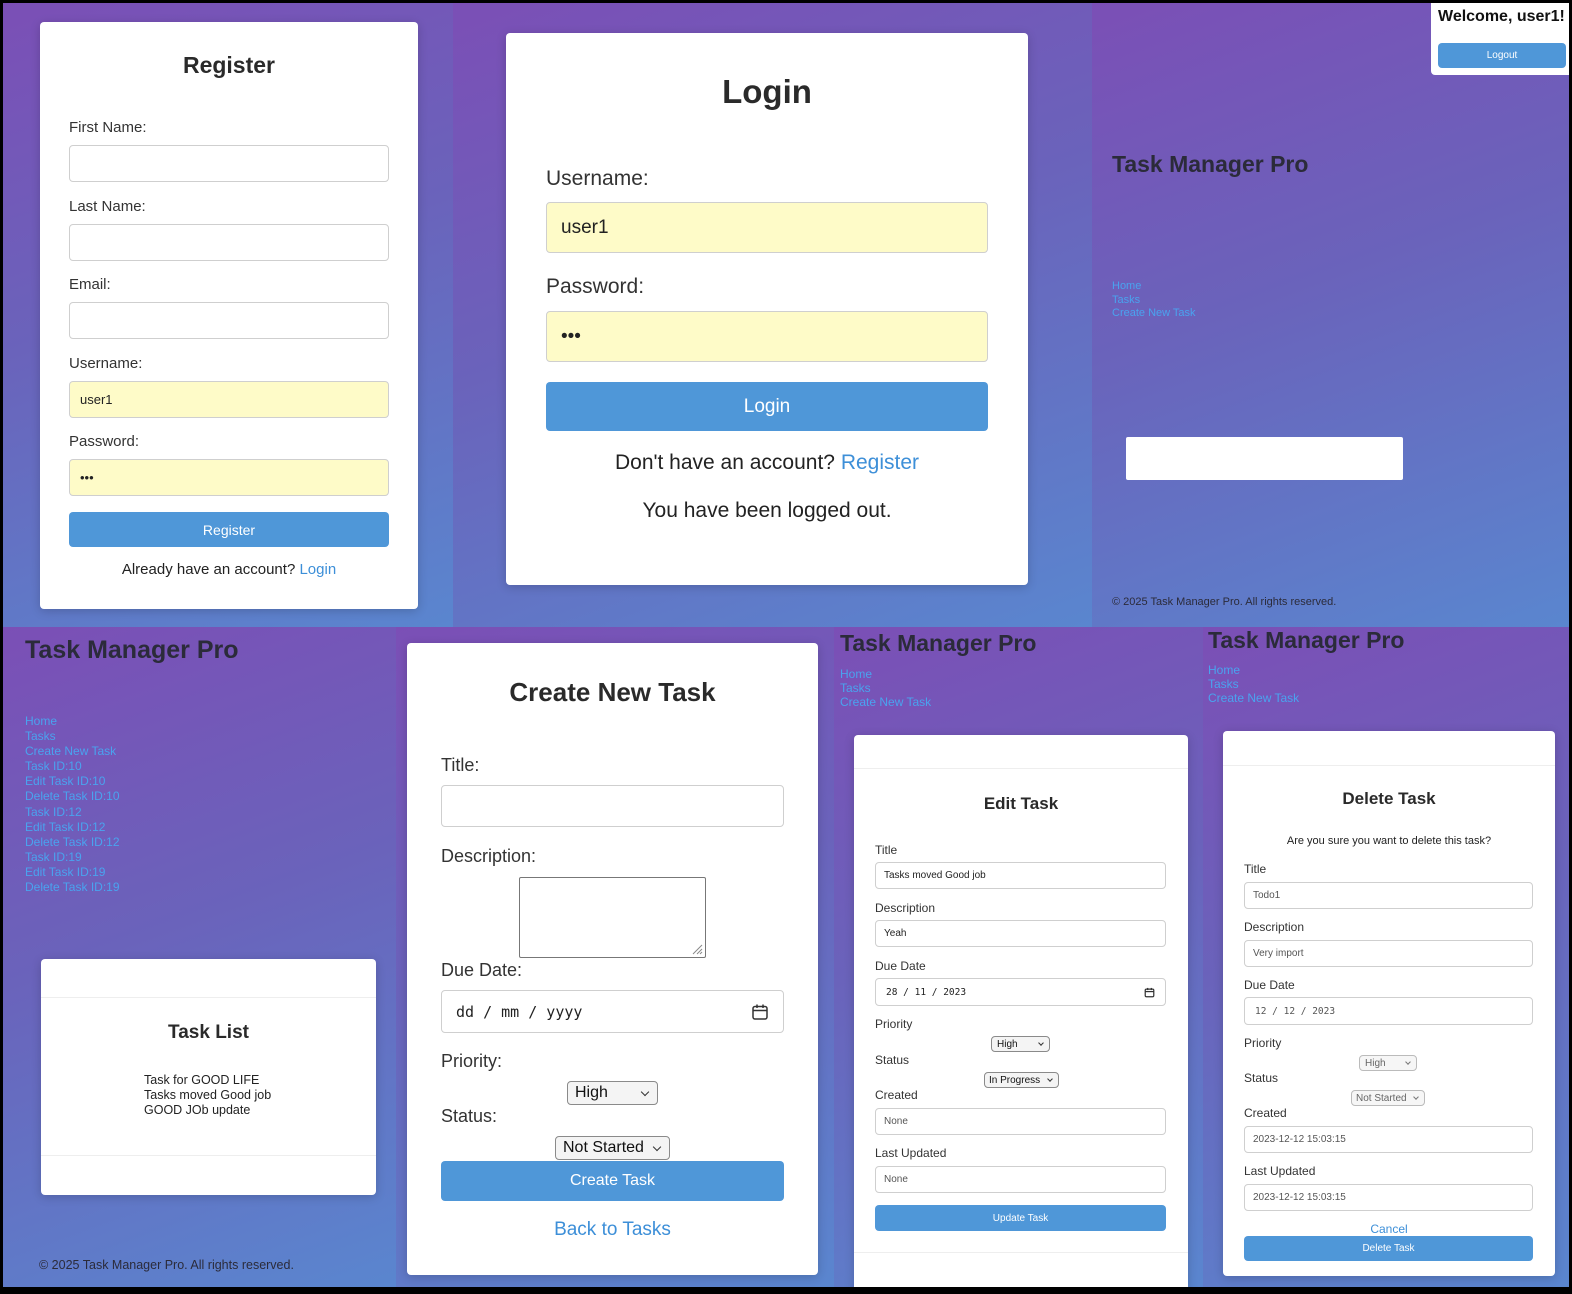 Image resolution: width=1572 pixels, height=1294 pixels. Describe the element at coordinates (880, 462) in the screenshot. I see `register-link: Register` at that location.